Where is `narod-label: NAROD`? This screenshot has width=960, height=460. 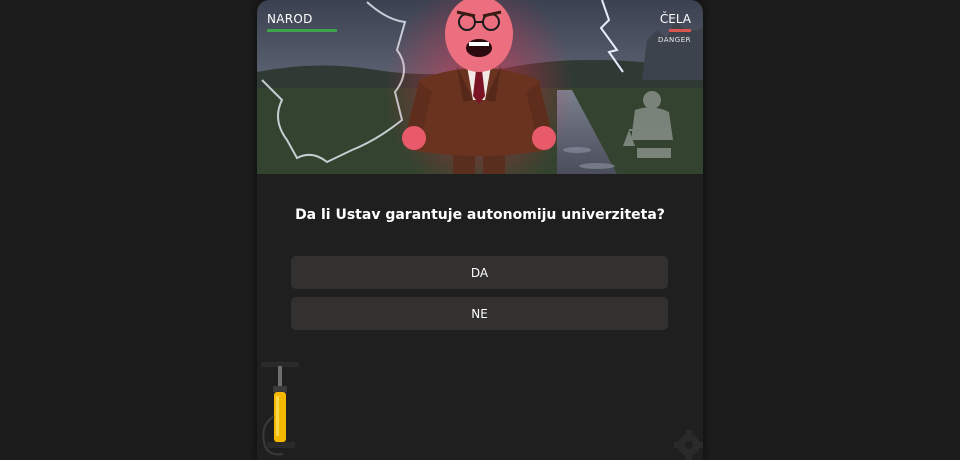
narod-label: NAROD is located at coordinates (290, 19).